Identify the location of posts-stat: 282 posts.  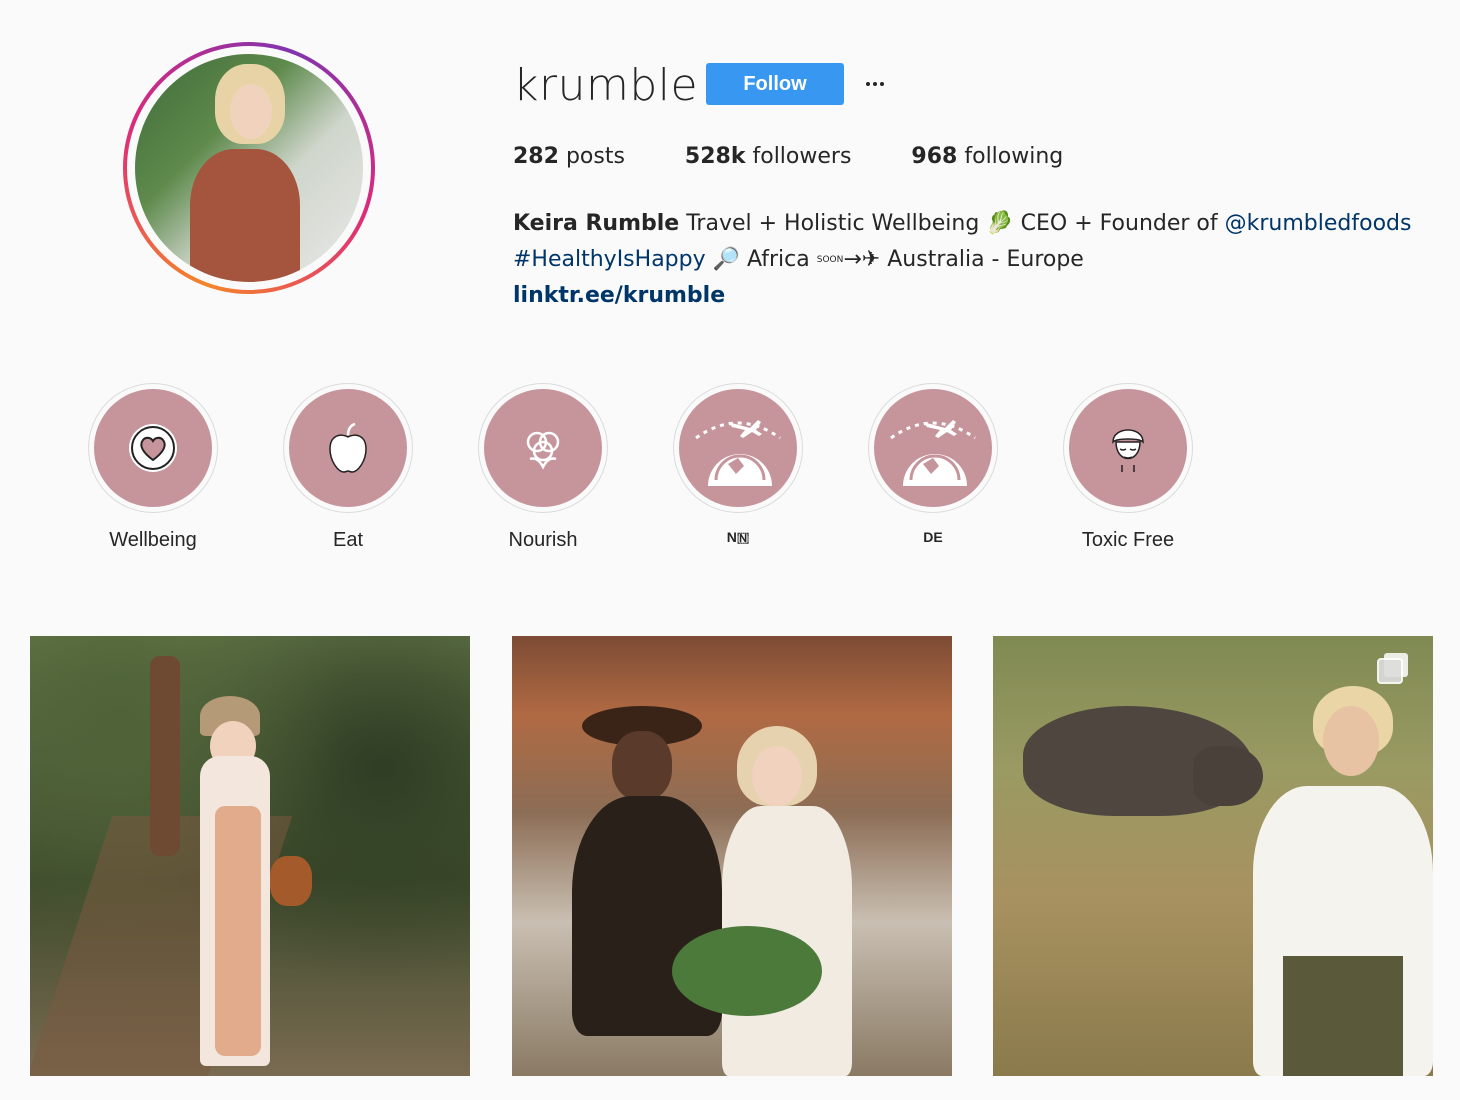
(569, 156).